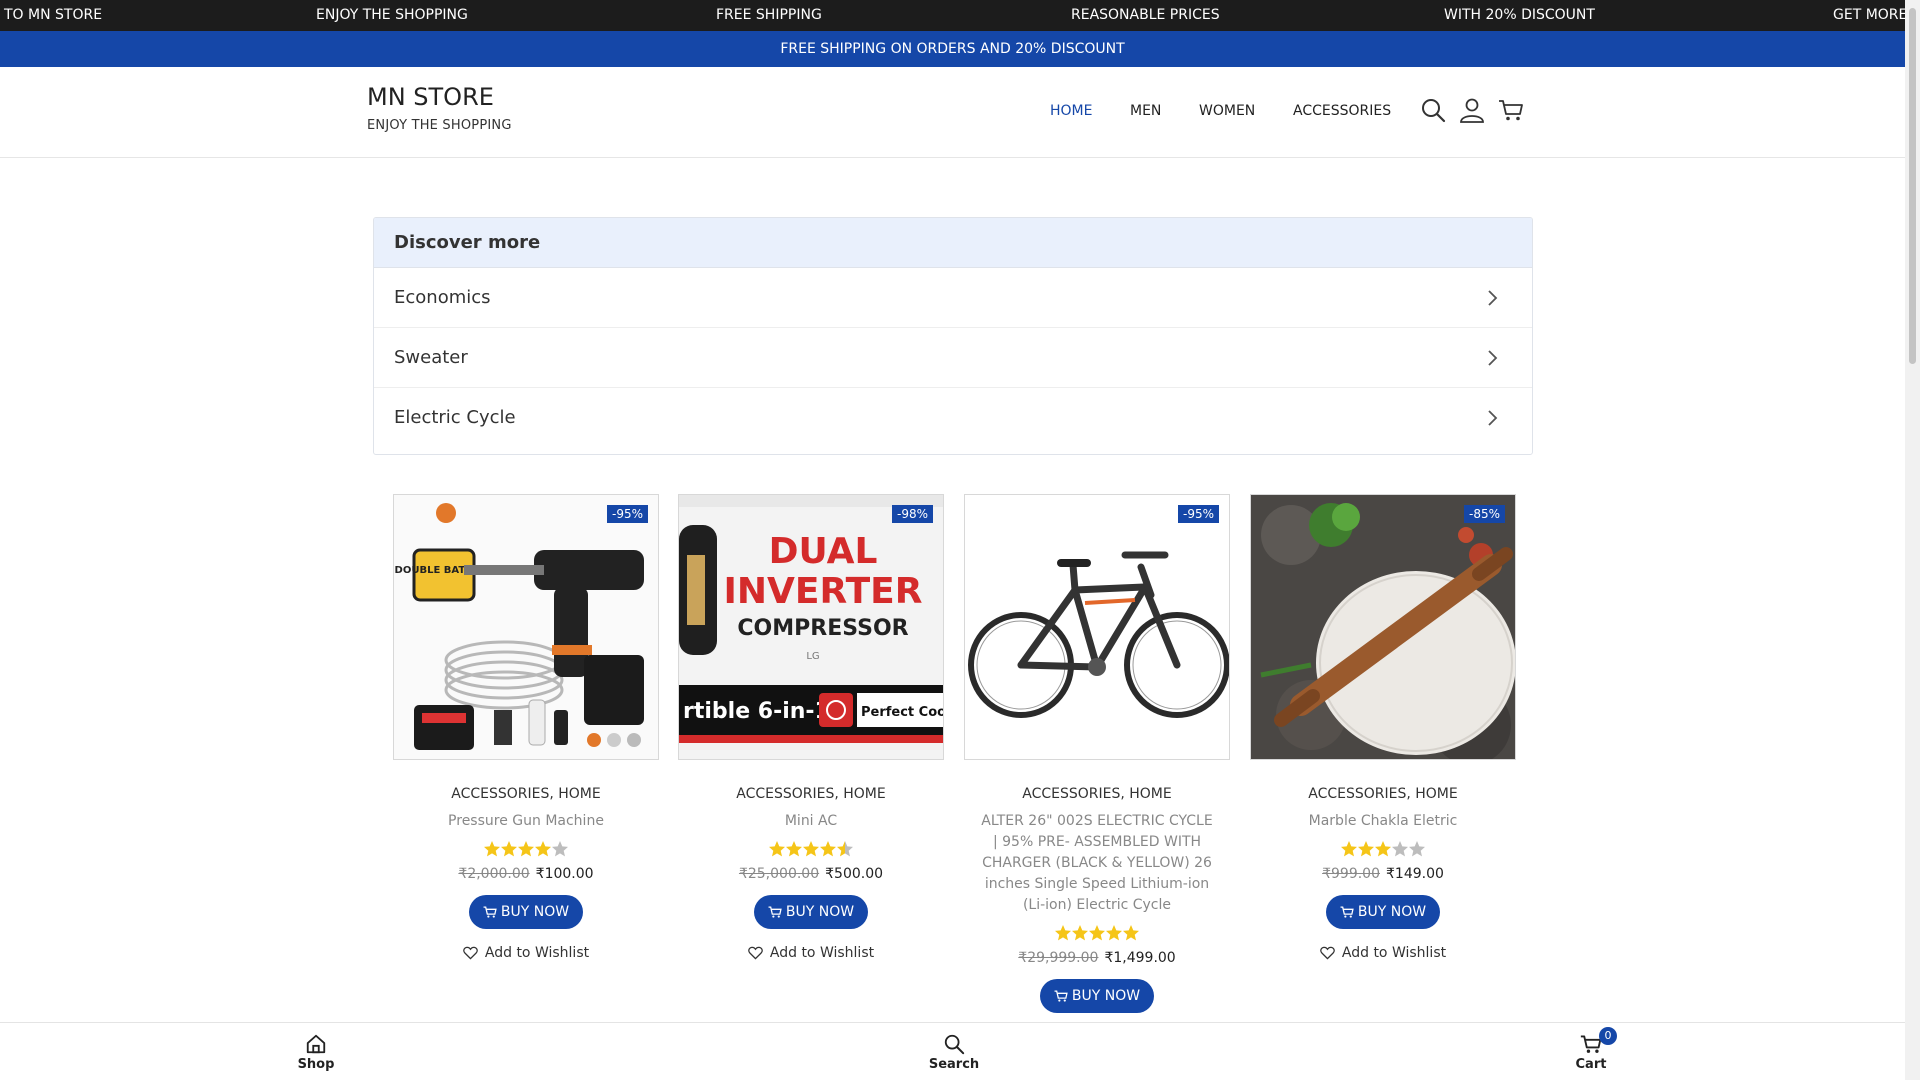 The image size is (1920, 1080). I want to click on product-image: DOUBLE BATTERY -95%, so click(526, 627).